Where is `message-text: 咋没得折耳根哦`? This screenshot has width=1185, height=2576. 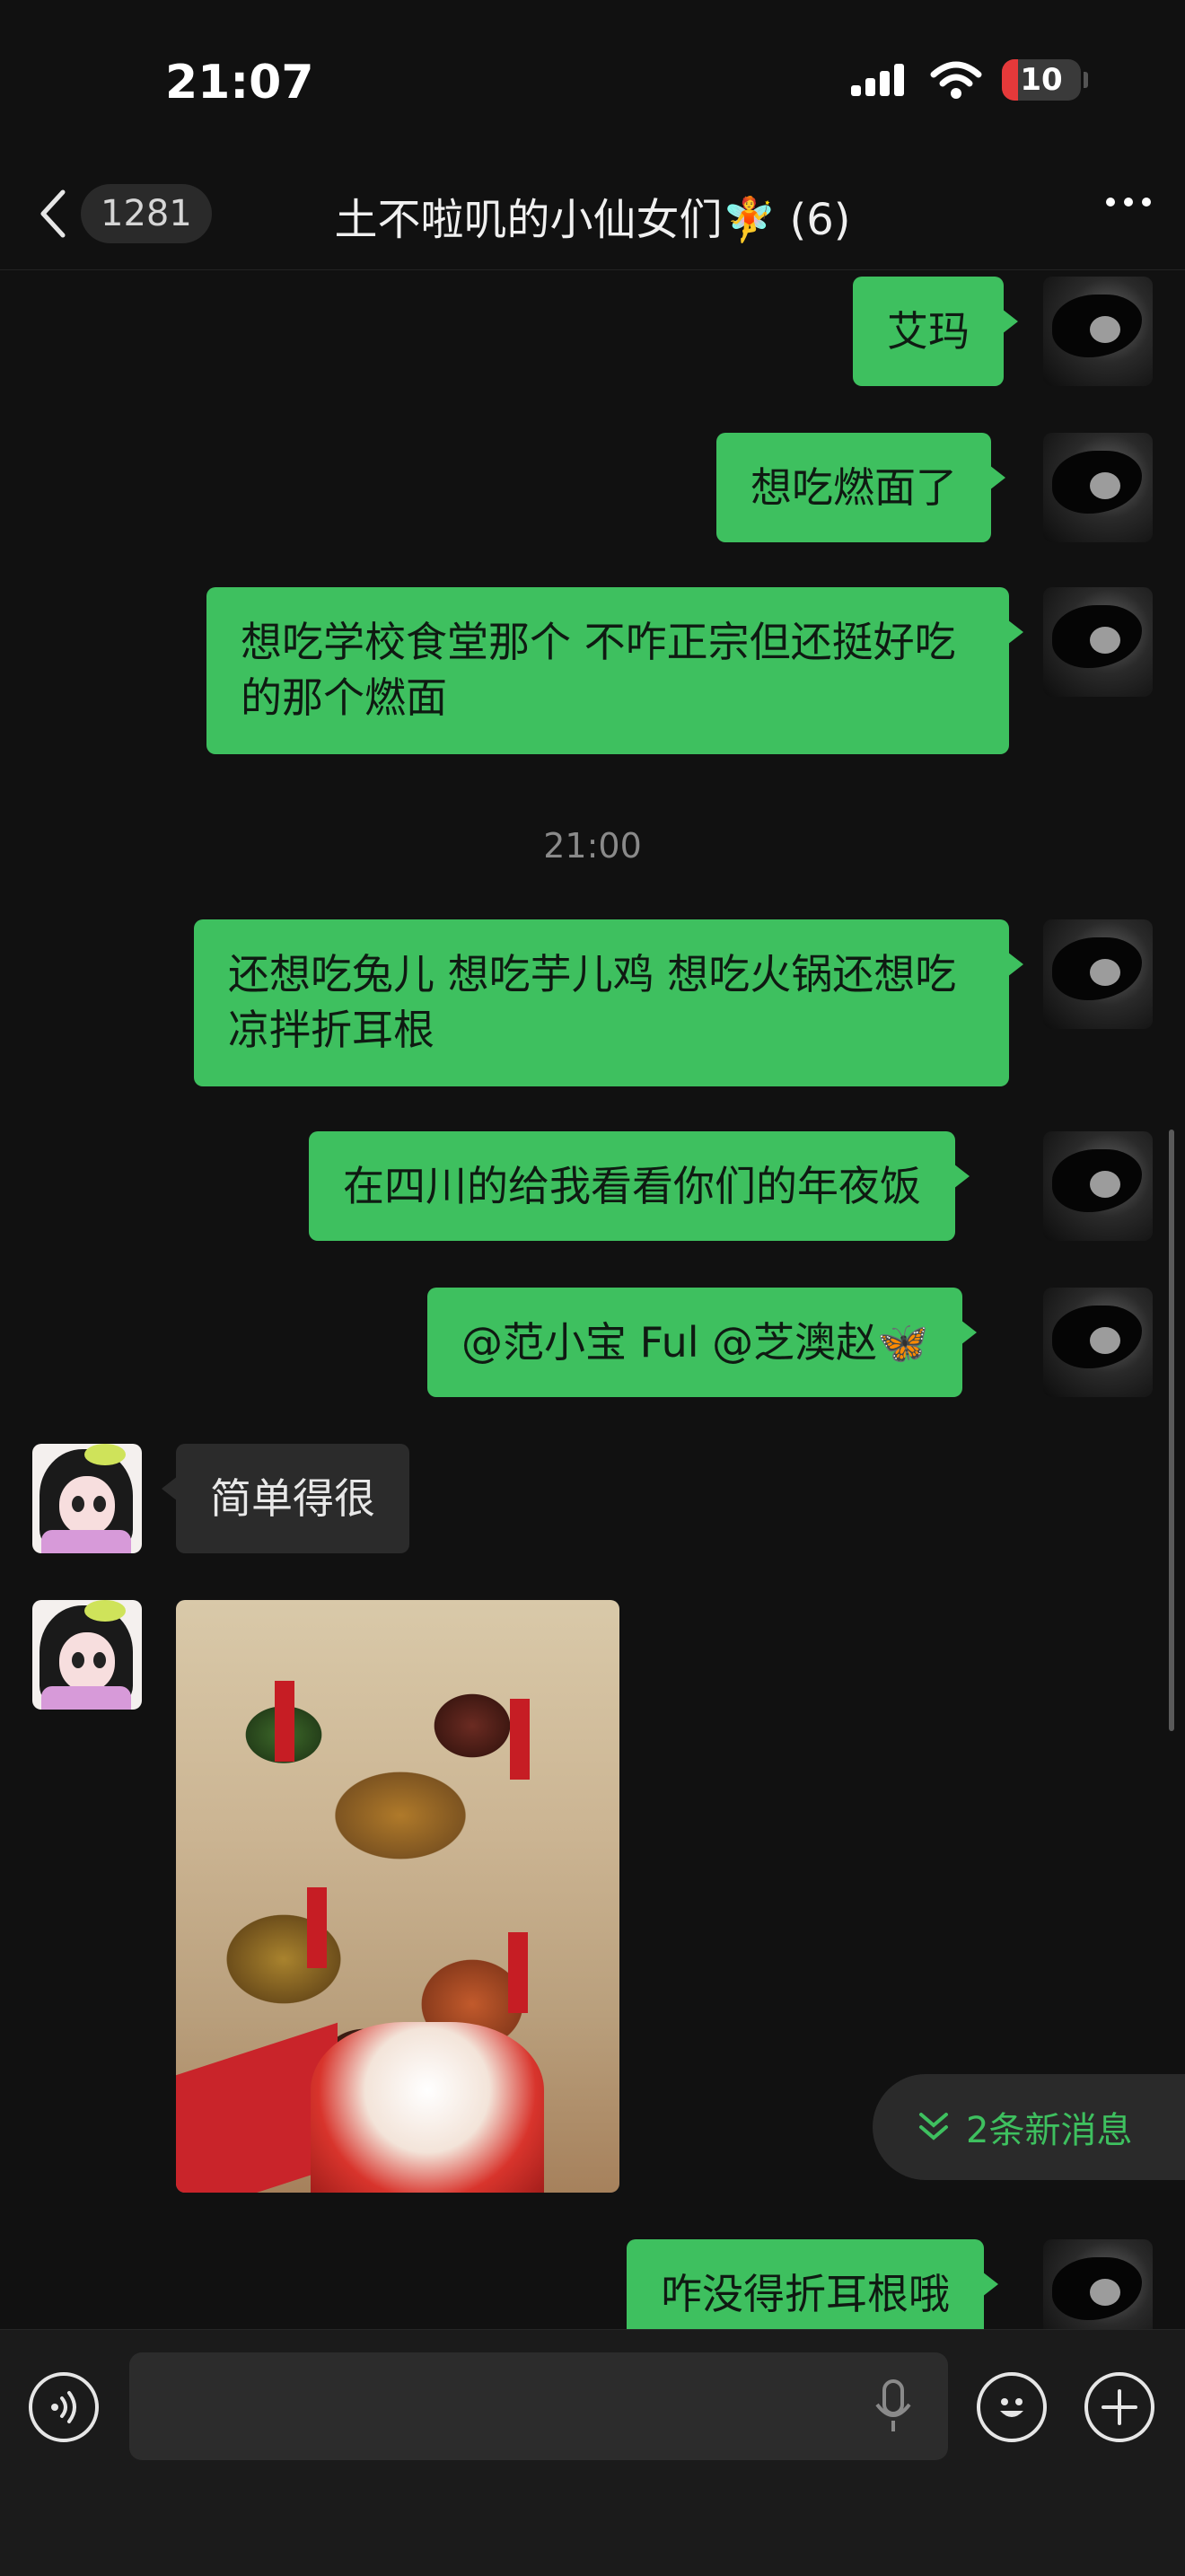
message-text: 咋没得折耳根哦 is located at coordinates (805, 2294).